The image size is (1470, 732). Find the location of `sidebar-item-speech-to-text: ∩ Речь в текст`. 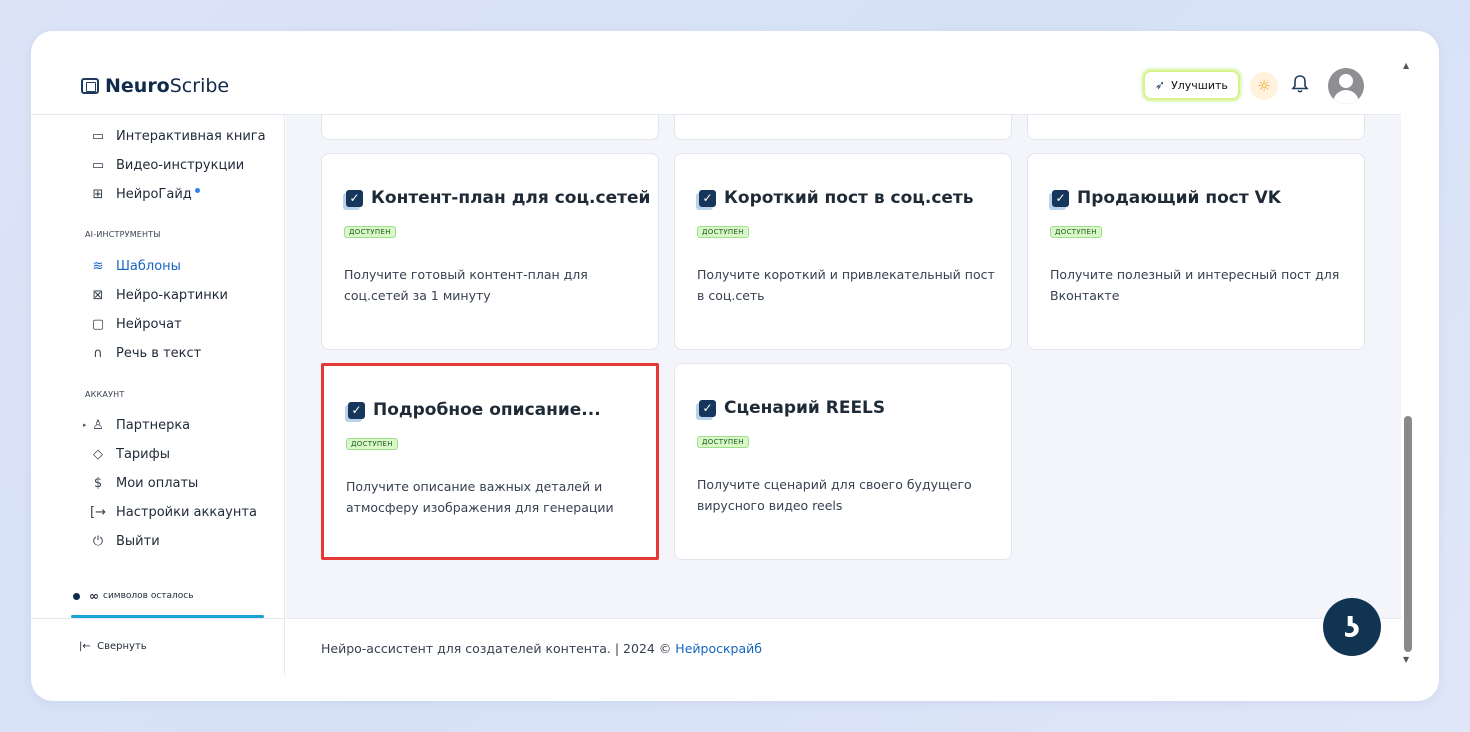

sidebar-item-speech-to-text: ∩ Речь в текст is located at coordinates (145, 353).